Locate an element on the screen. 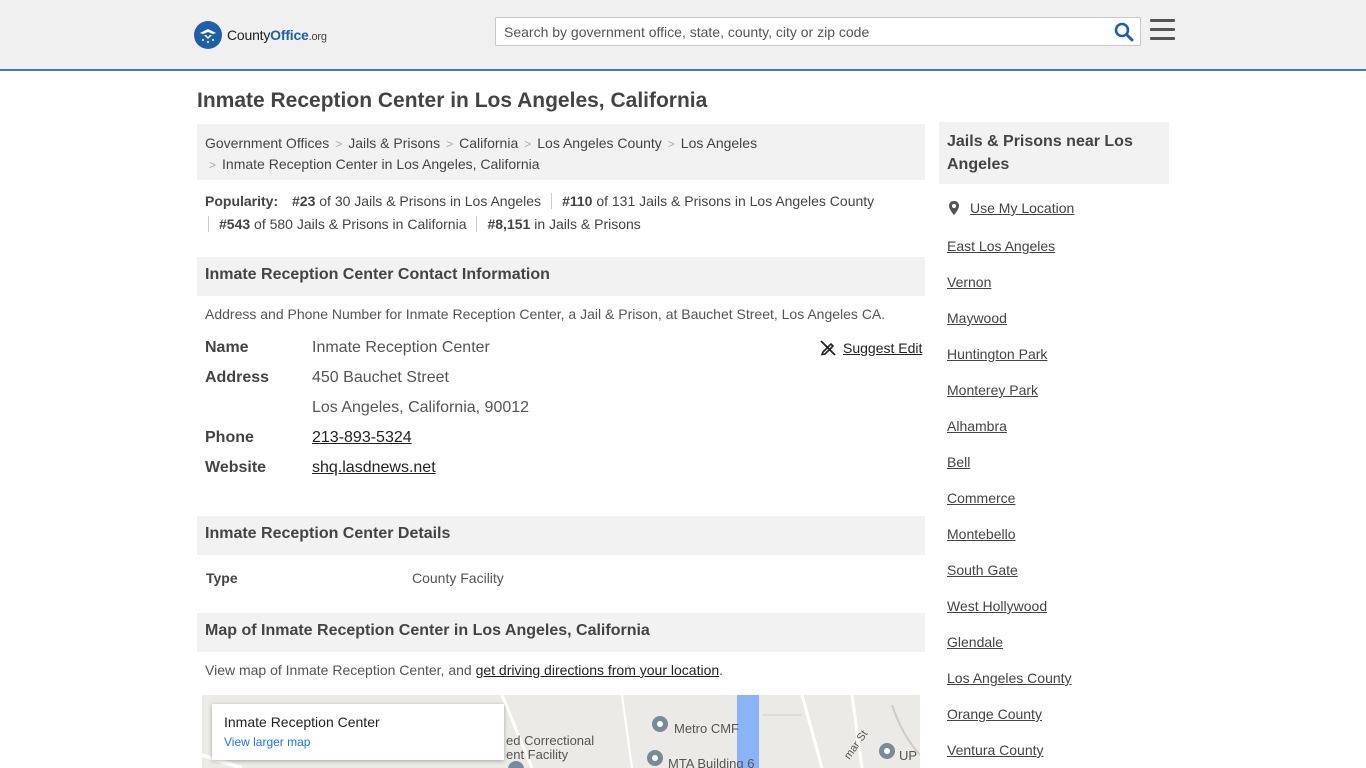 This screenshot has width=1366, height=768. name-label: Name is located at coordinates (227, 347).